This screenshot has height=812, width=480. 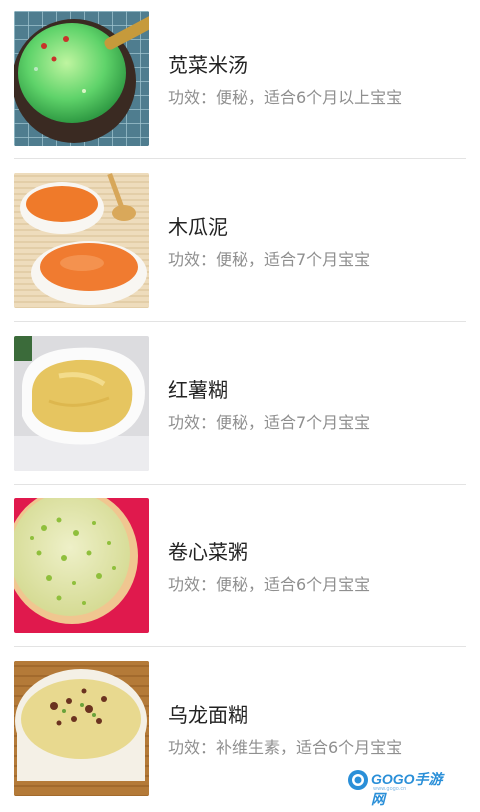 What do you see at coordinates (390, 789) in the screenshot?
I see `watermark-url: www.gogo.cn` at bounding box center [390, 789].